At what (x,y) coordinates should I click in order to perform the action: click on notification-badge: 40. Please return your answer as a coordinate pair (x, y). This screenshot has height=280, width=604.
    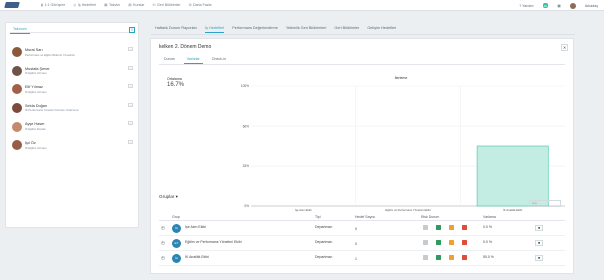
    Looking at the image, I should click on (545, 5).